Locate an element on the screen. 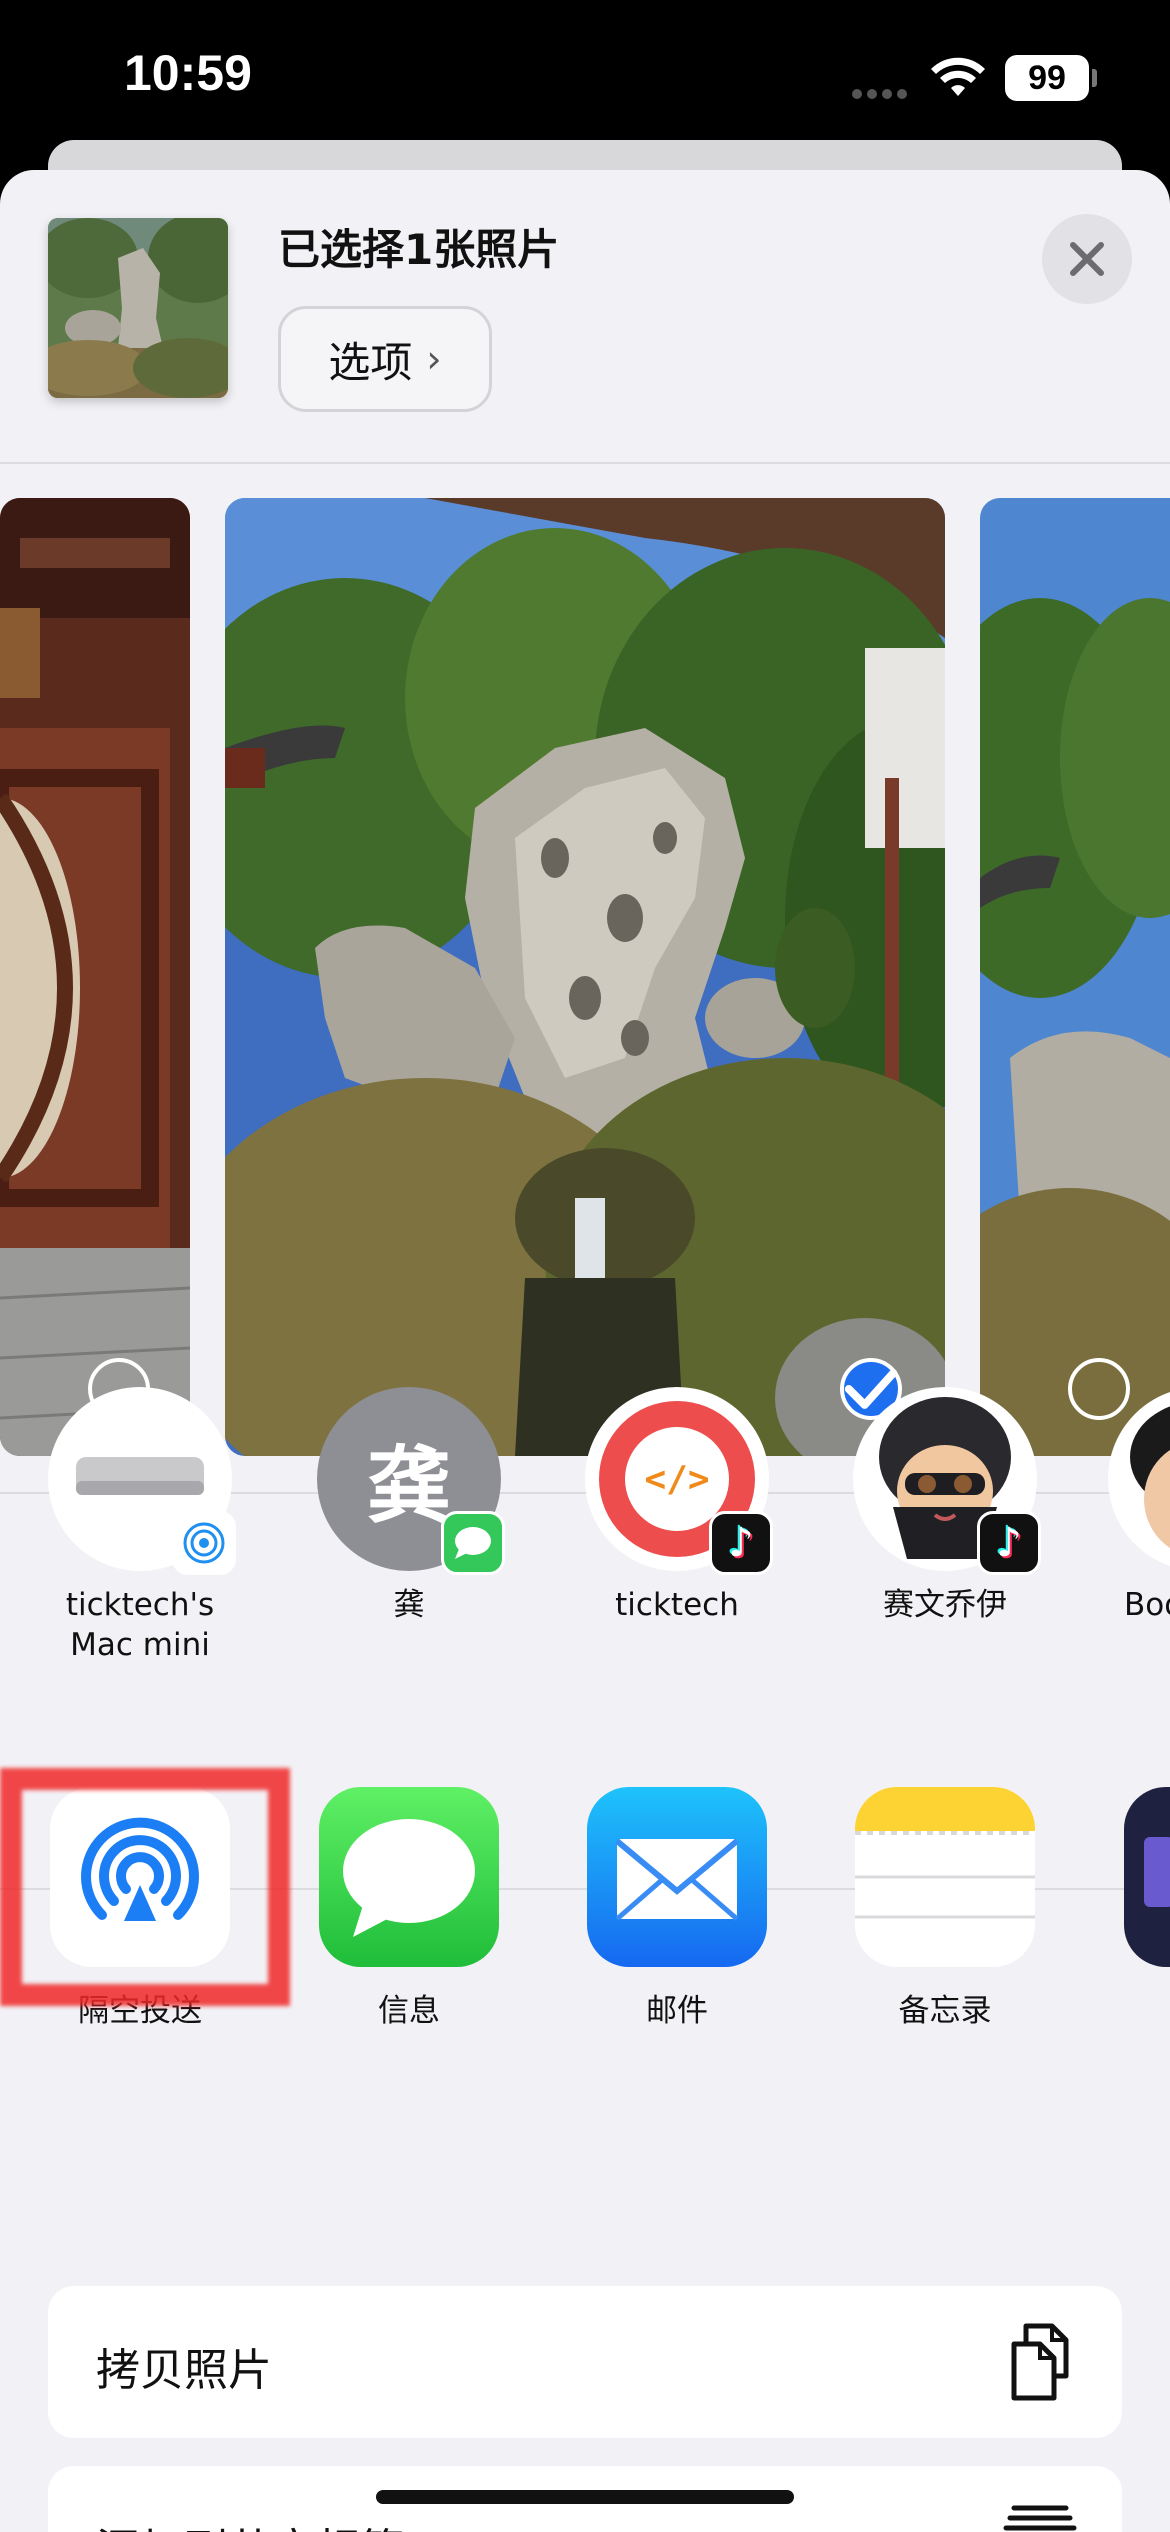 The height and width of the screenshot is (2532, 1170). divider is located at coordinates (585, 463).